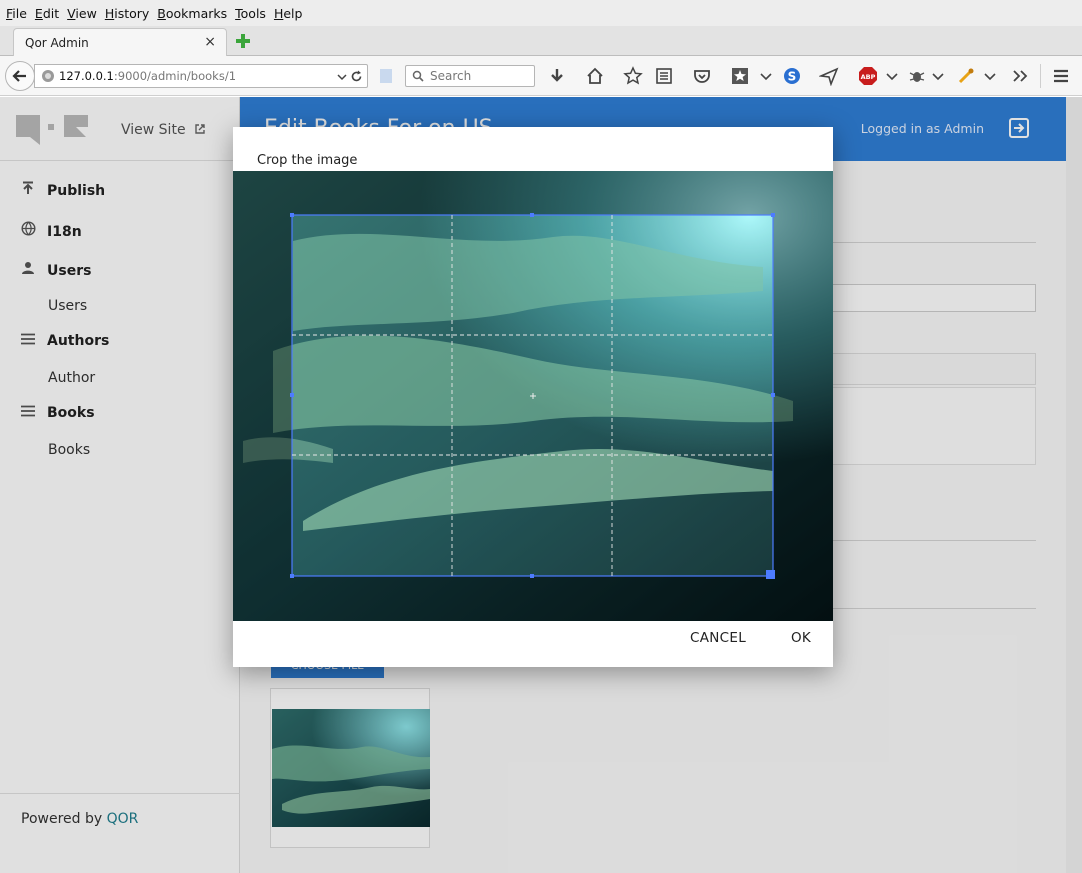 The height and width of the screenshot is (873, 1082). Describe the element at coordinates (175, 76) in the screenshot. I see `url-path: :9000/admin/books/1` at that location.